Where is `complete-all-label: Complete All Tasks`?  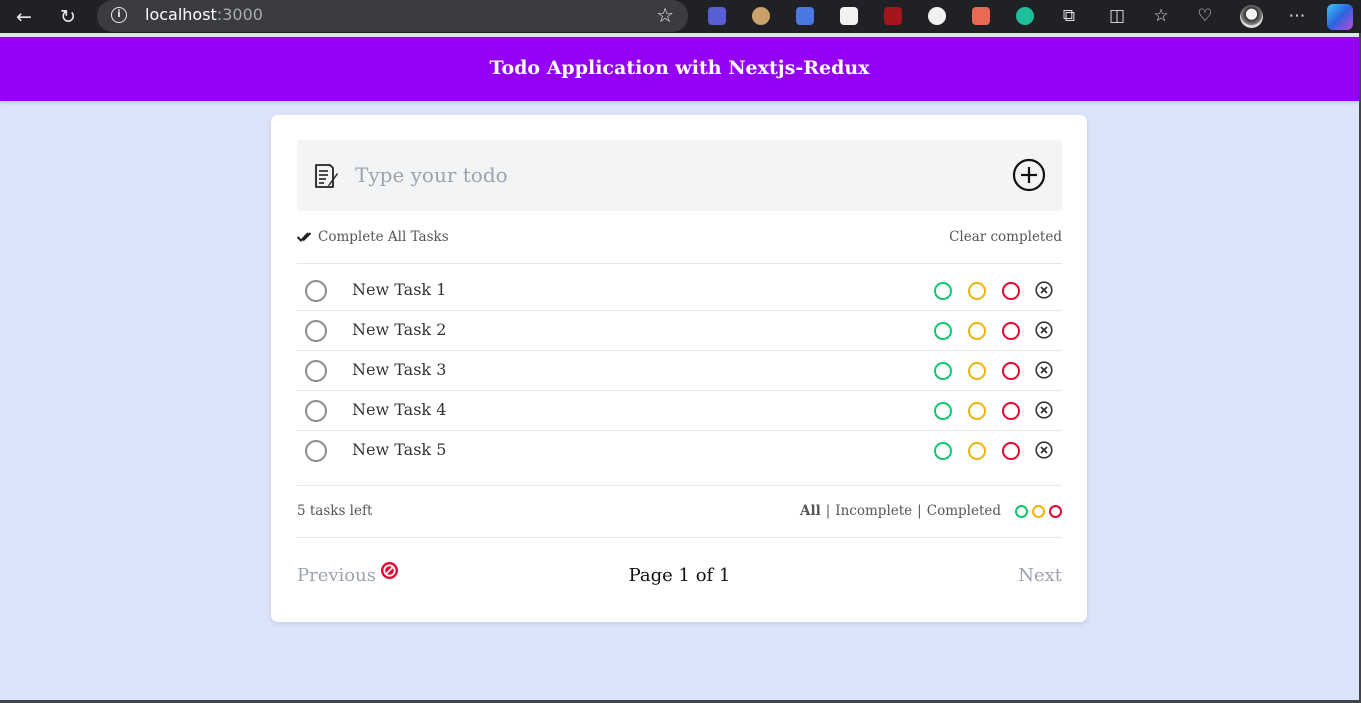
complete-all-label: Complete All Tasks is located at coordinates (383, 237).